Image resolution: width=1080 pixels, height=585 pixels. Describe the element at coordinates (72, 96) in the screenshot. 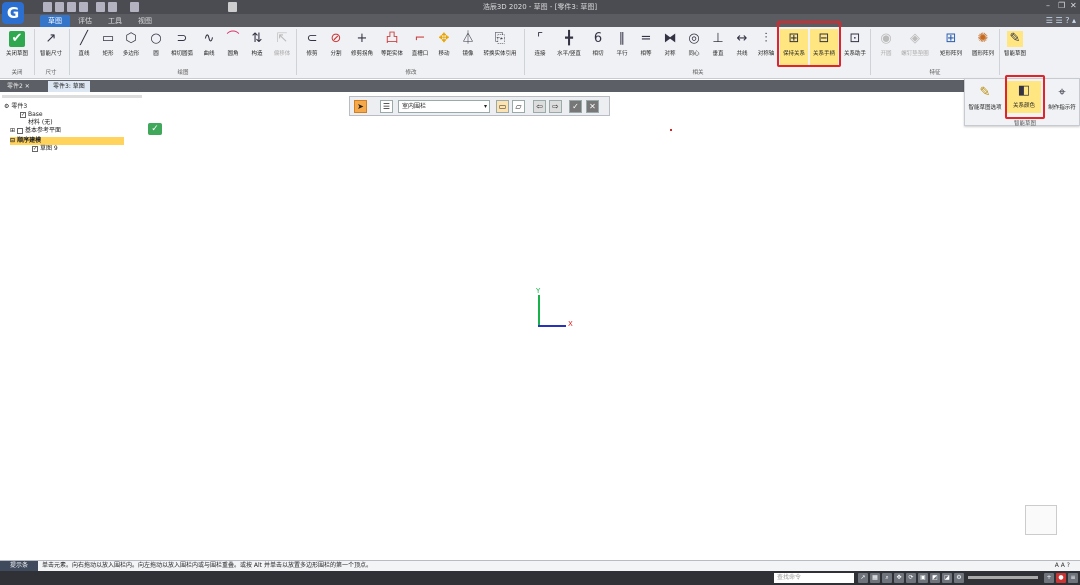

I see `tree-scrollbar` at that location.